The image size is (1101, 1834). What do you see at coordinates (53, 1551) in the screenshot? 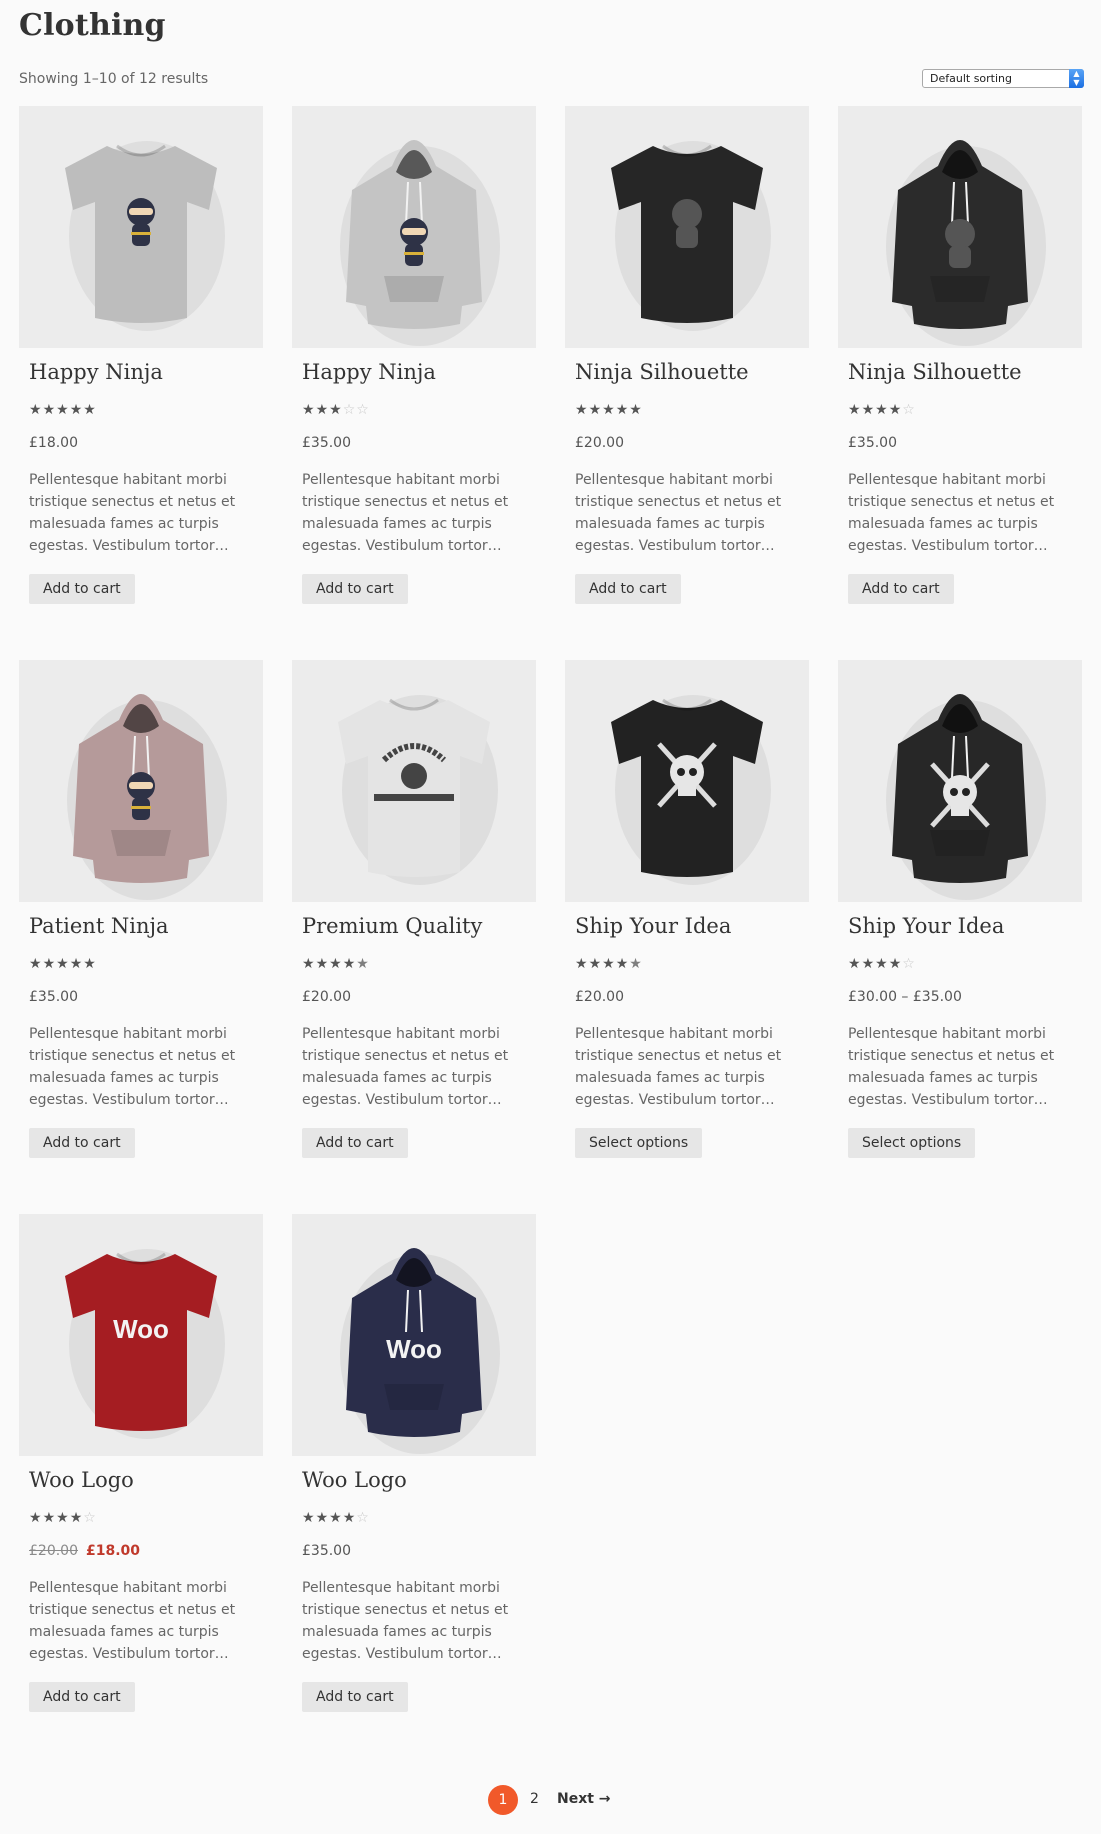
I see `price-old: £20.00` at bounding box center [53, 1551].